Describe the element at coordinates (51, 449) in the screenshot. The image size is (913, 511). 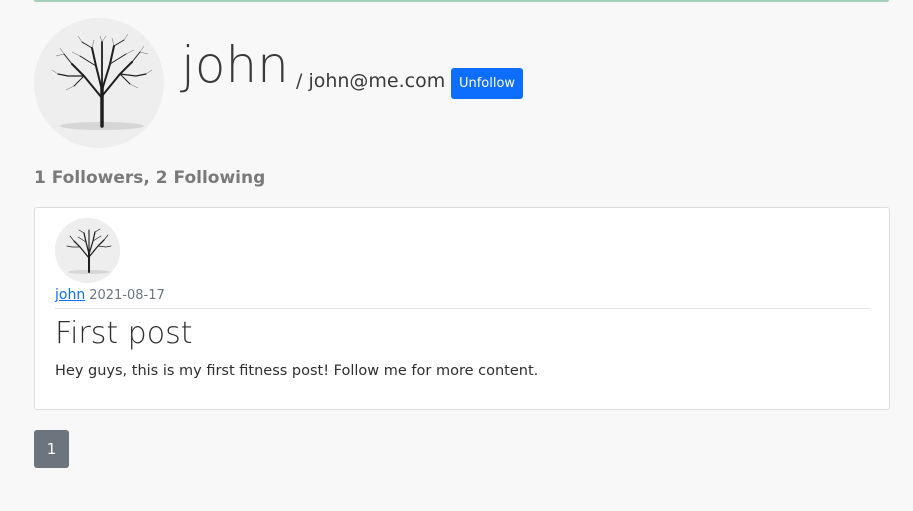
I see `pagination-page-1: 1` at that location.